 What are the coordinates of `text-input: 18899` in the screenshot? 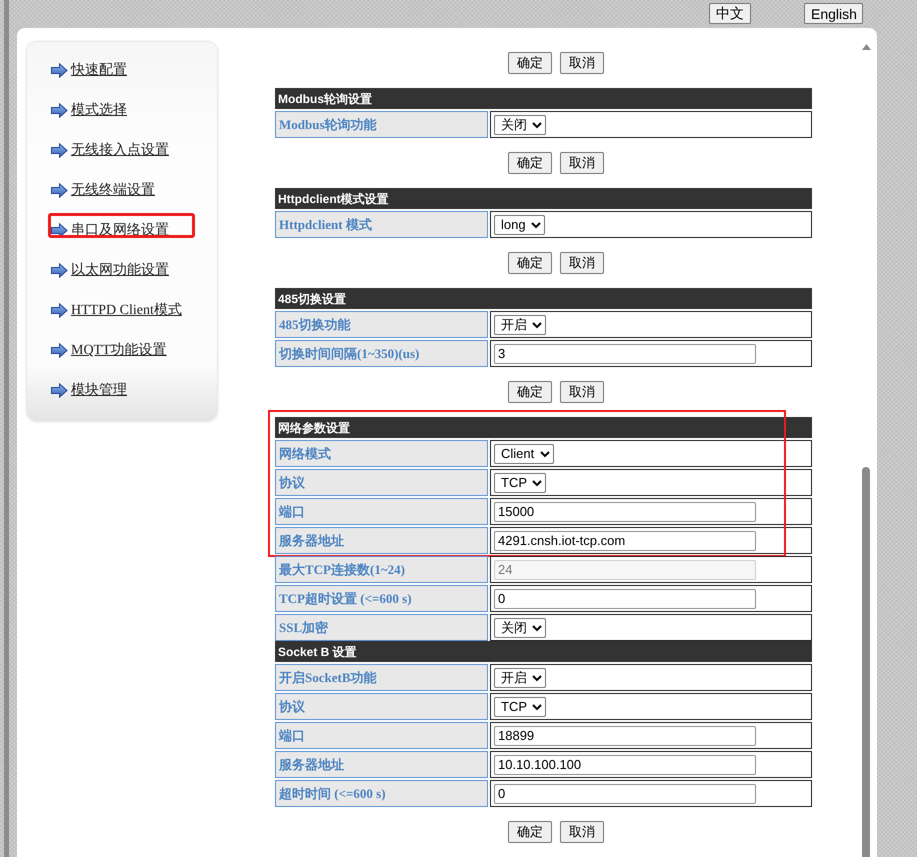 It's located at (625, 736).